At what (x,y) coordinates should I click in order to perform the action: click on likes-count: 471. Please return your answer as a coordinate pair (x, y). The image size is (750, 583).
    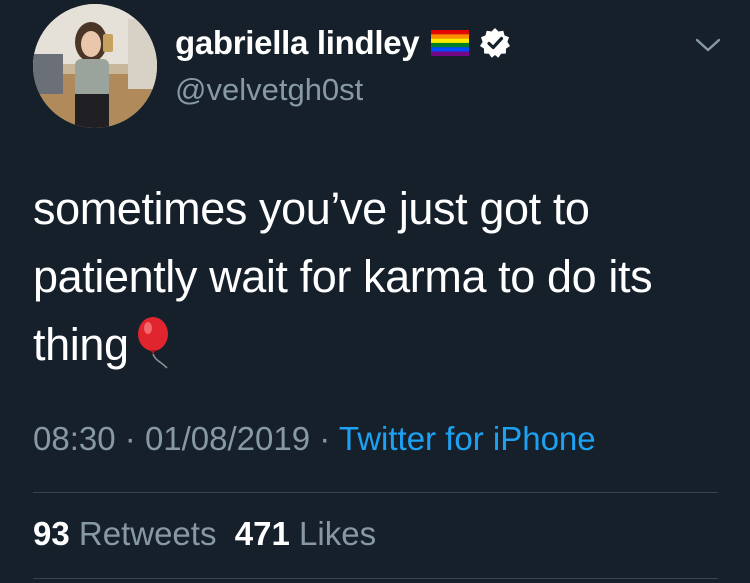
    Looking at the image, I should click on (262, 533).